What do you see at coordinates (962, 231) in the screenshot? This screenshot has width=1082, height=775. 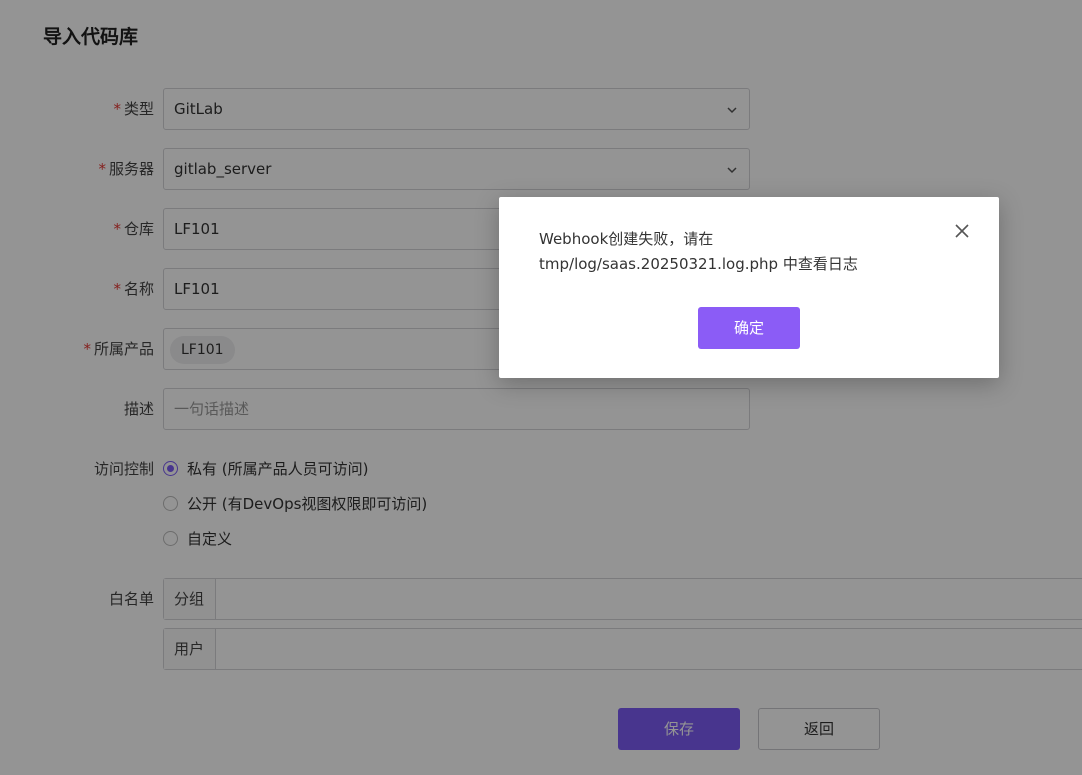 I see `close-icon` at bounding box center [962, 231].